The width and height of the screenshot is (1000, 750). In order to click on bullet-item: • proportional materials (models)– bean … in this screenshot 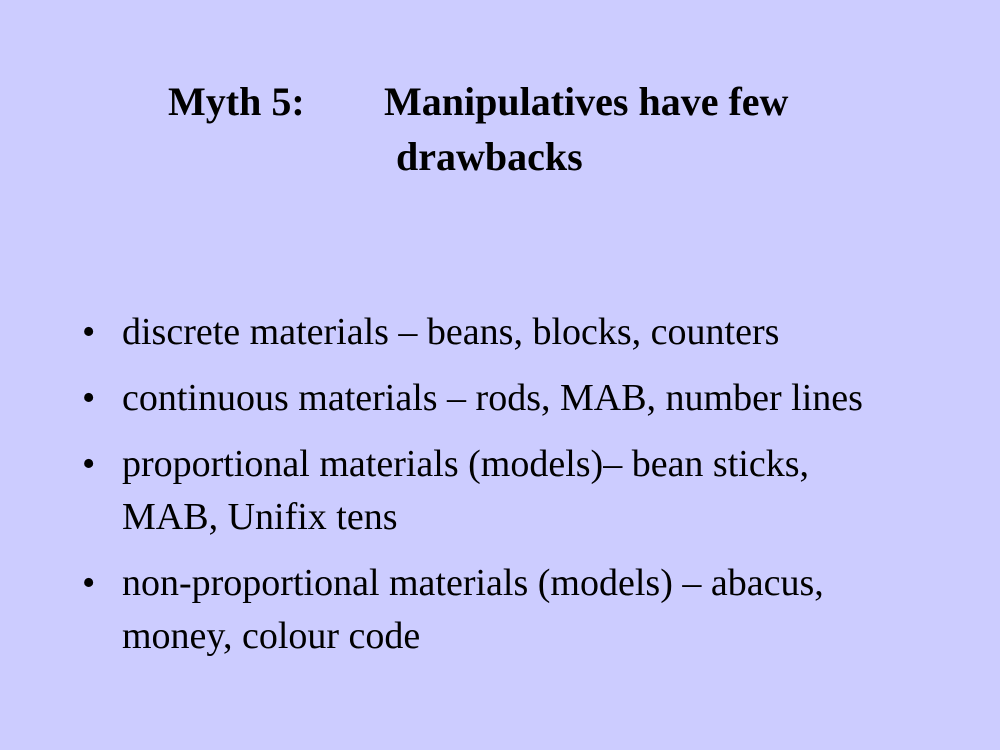, I will do `click(512, 491)`.